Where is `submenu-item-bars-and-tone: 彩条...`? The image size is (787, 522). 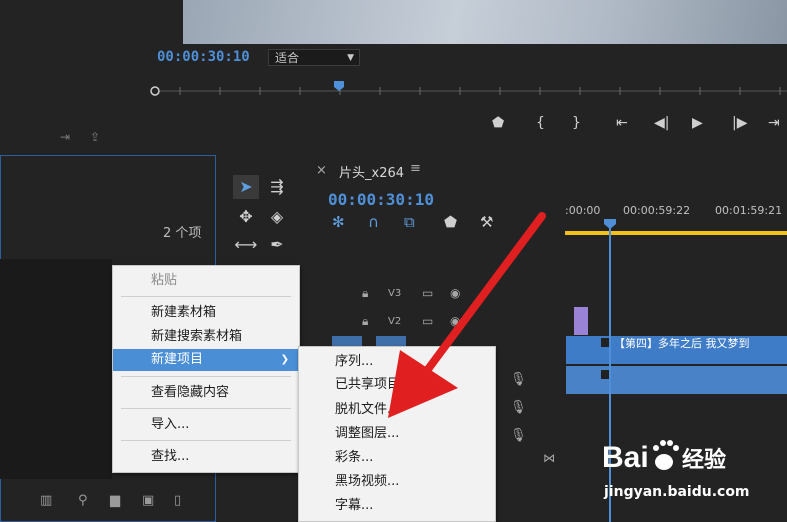 submenu-item-bars-and-tone: 彩条... is located at coordinates (397, 458).